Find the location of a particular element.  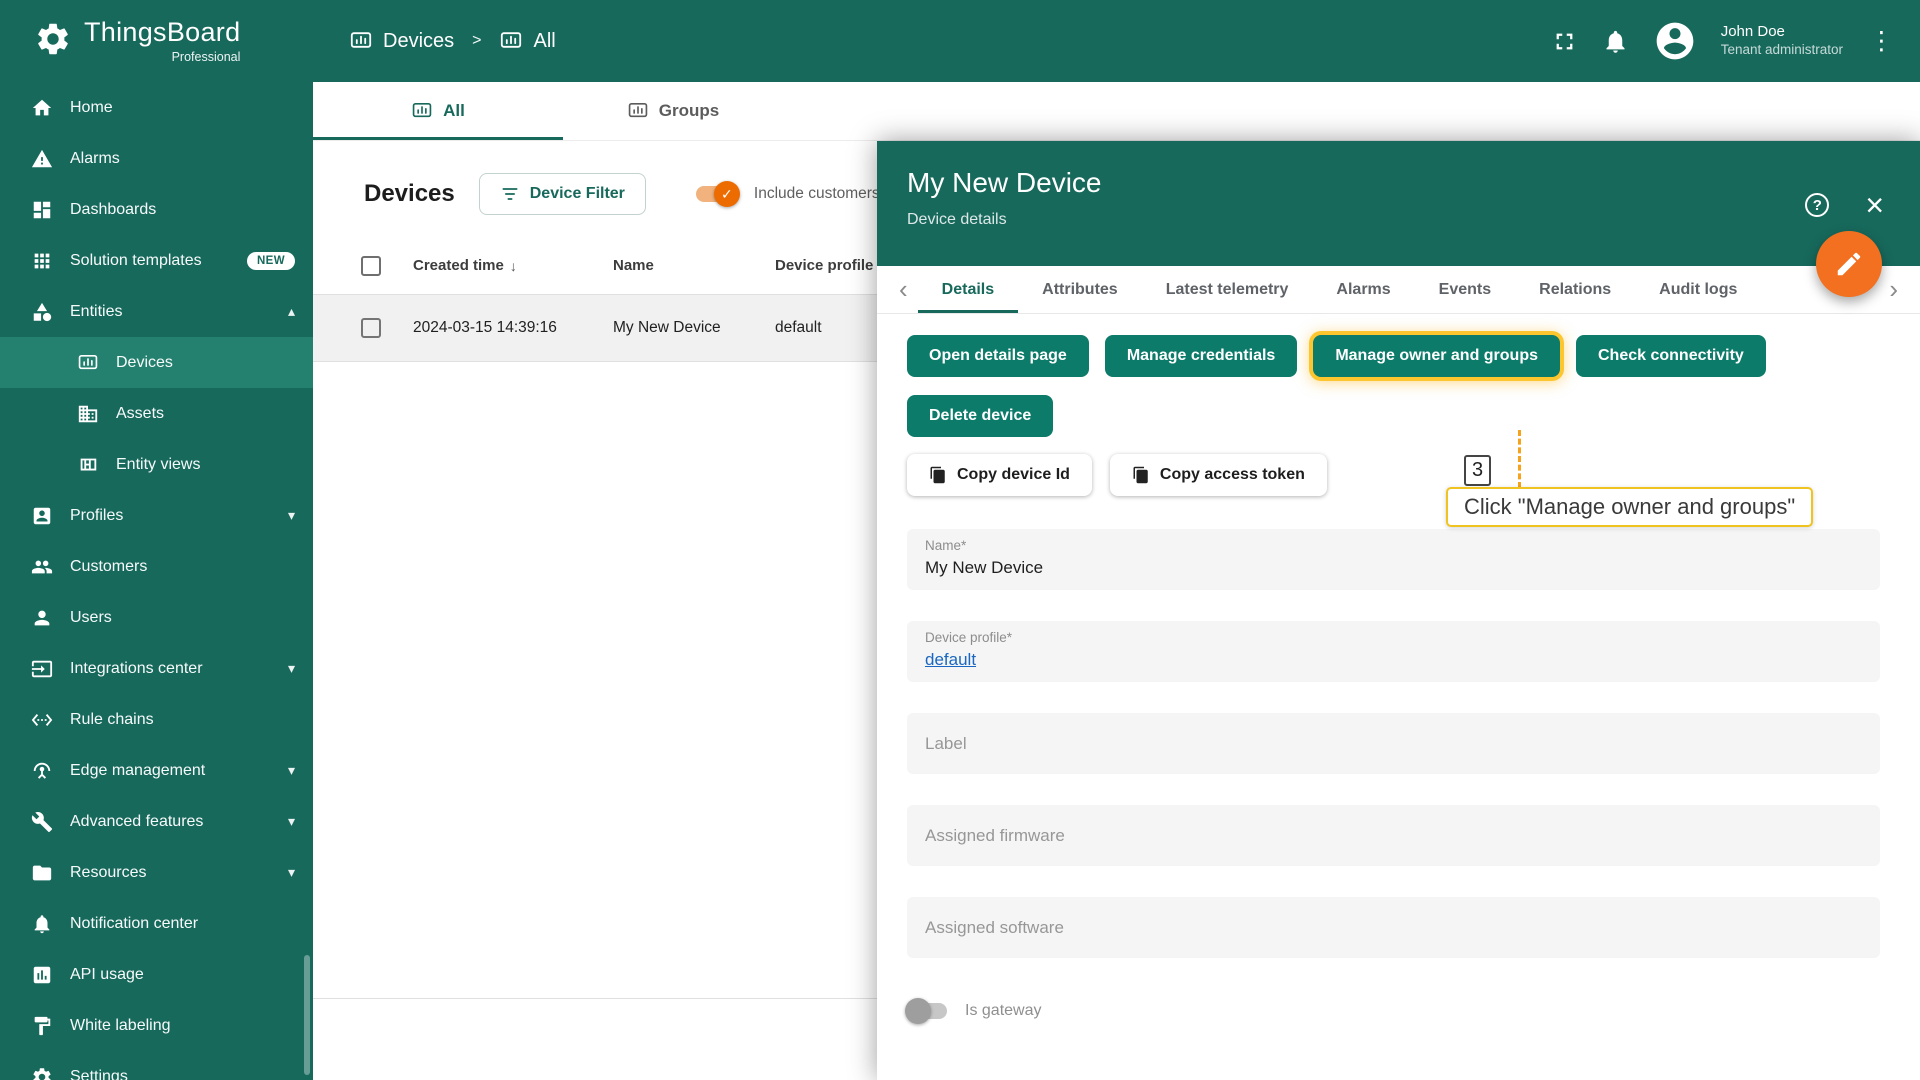

more-vert-icon: ⋮ is located at coordinates (1881, 41).